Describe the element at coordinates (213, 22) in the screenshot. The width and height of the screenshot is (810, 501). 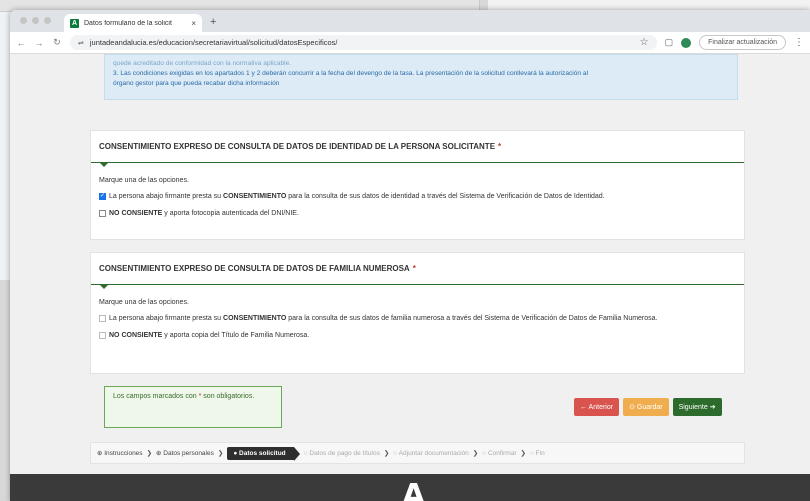
I see `new-tab-button: +` at that location.